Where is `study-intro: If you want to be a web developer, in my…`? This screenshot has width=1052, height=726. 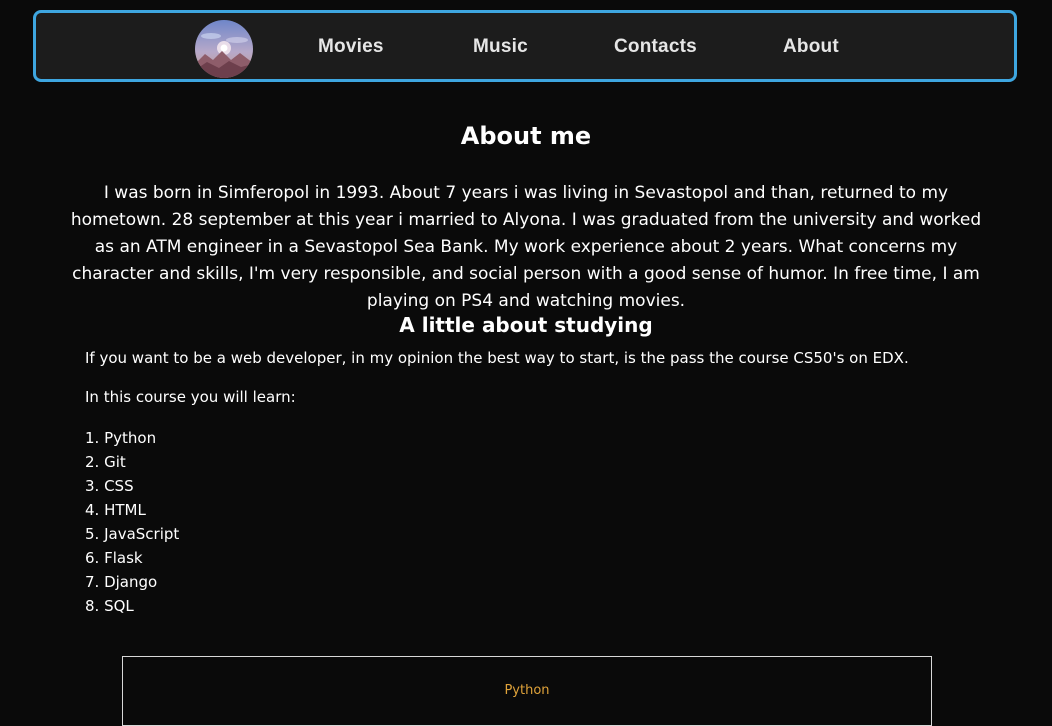
study-intro: If you want to be a web developer, in my… is located at coordinates (497, 358).